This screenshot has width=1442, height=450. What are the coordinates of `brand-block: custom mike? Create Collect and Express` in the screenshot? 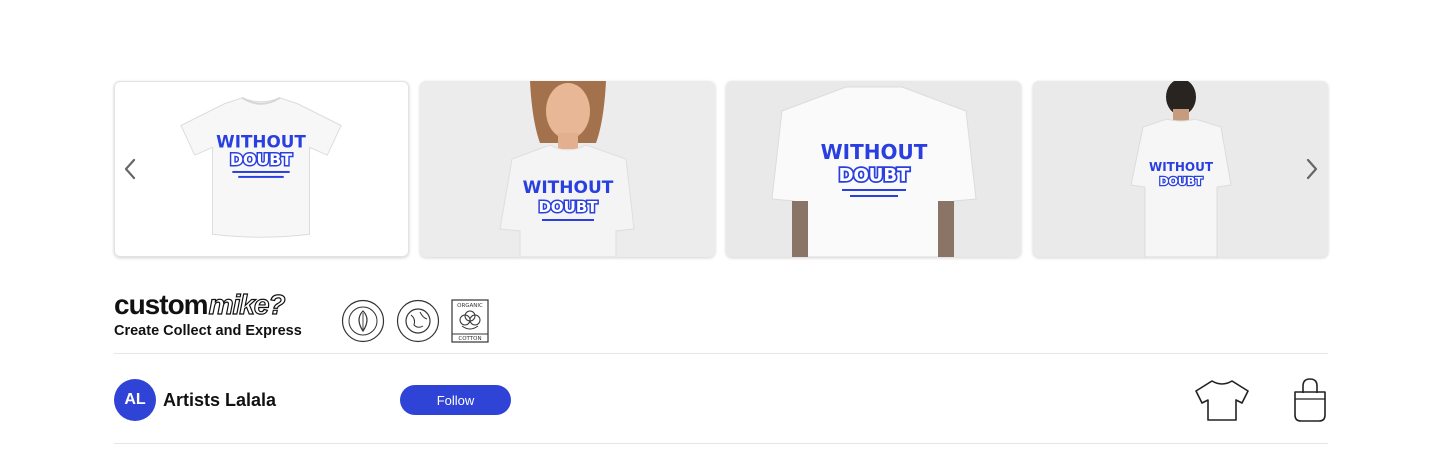 It's located at (208, 314).